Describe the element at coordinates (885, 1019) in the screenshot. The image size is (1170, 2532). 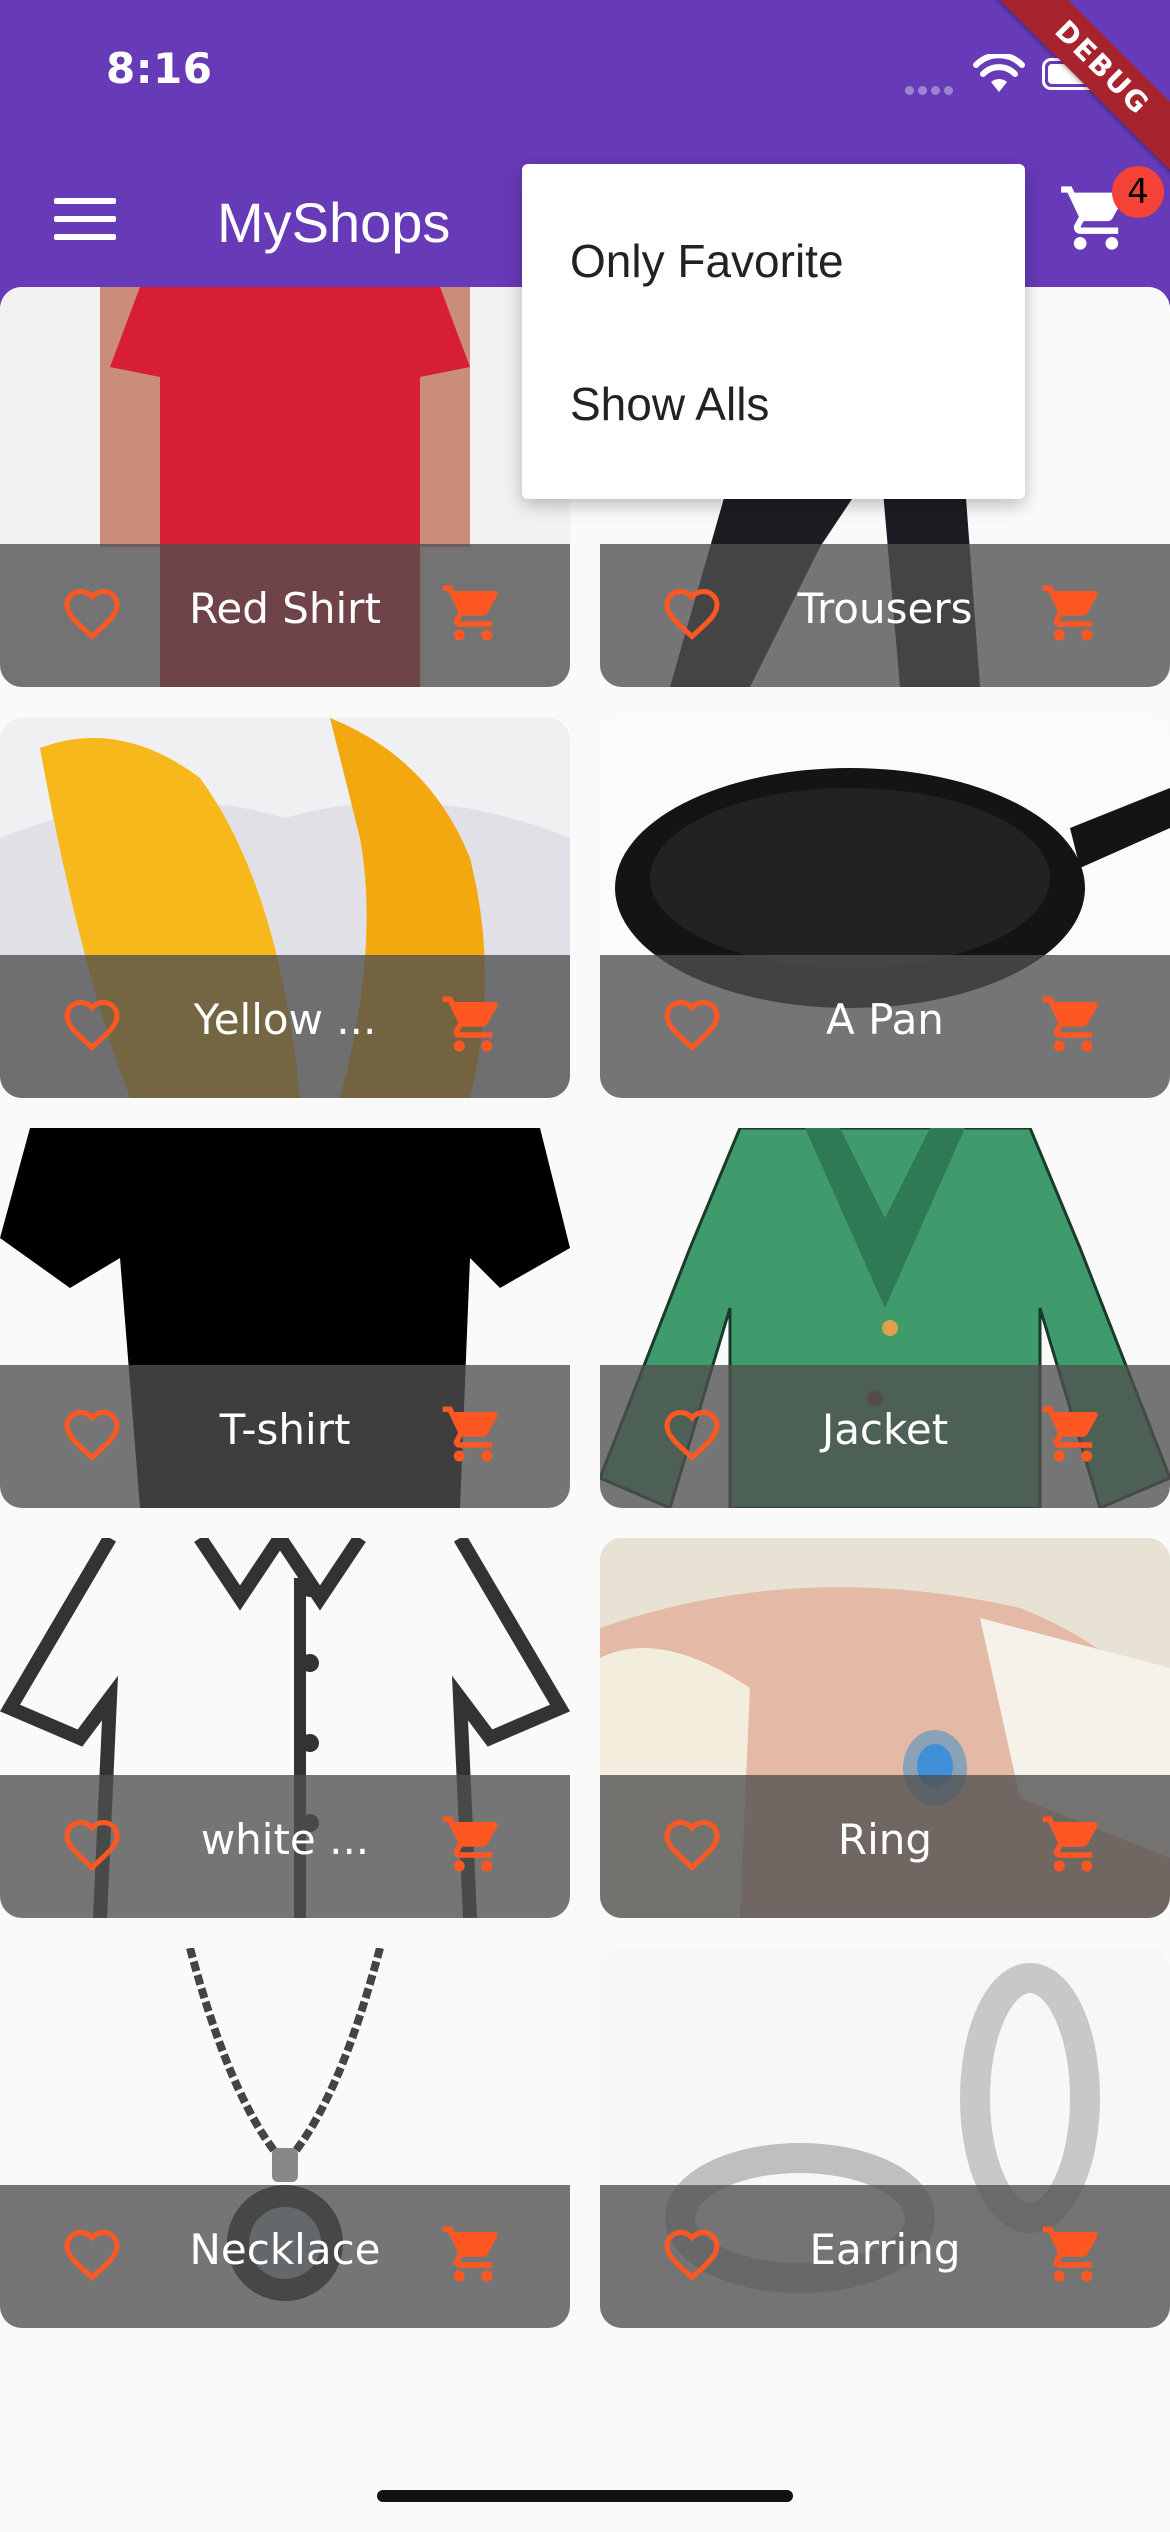
I see `product-title: A Pan` at that location.